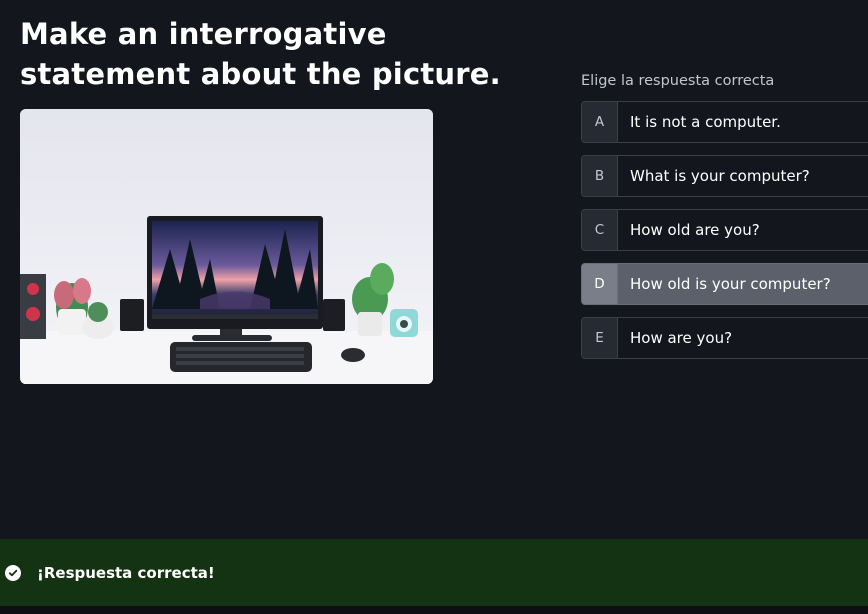 This screenshot has height=614, width=868. What do you see at coordinates (600, 122) in the screenshot?
I see `option-letter: A` at bounding box center [600, 122].